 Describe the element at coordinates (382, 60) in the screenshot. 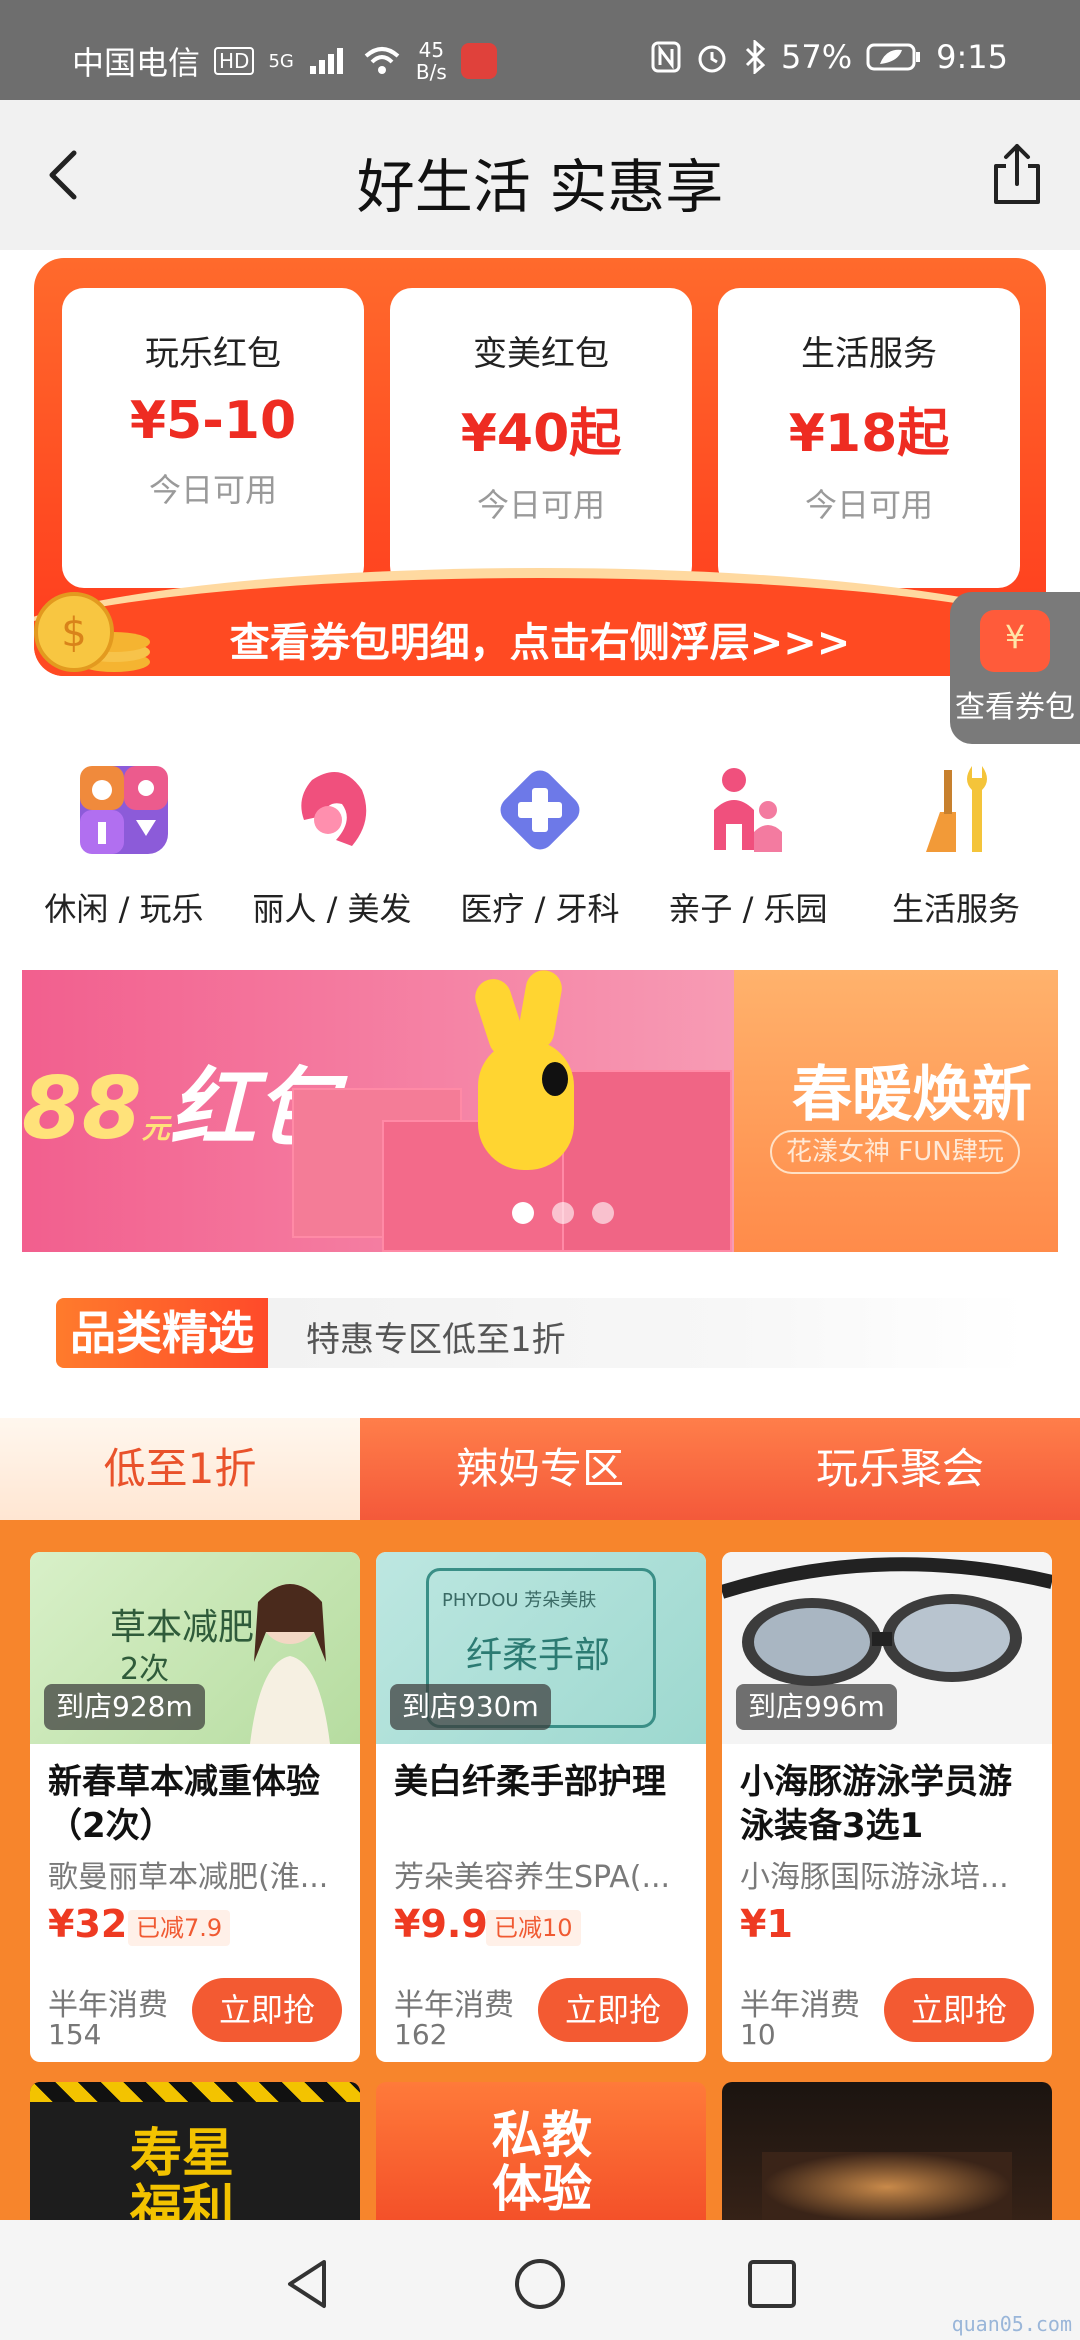

I see `wifi-icon` at that location.